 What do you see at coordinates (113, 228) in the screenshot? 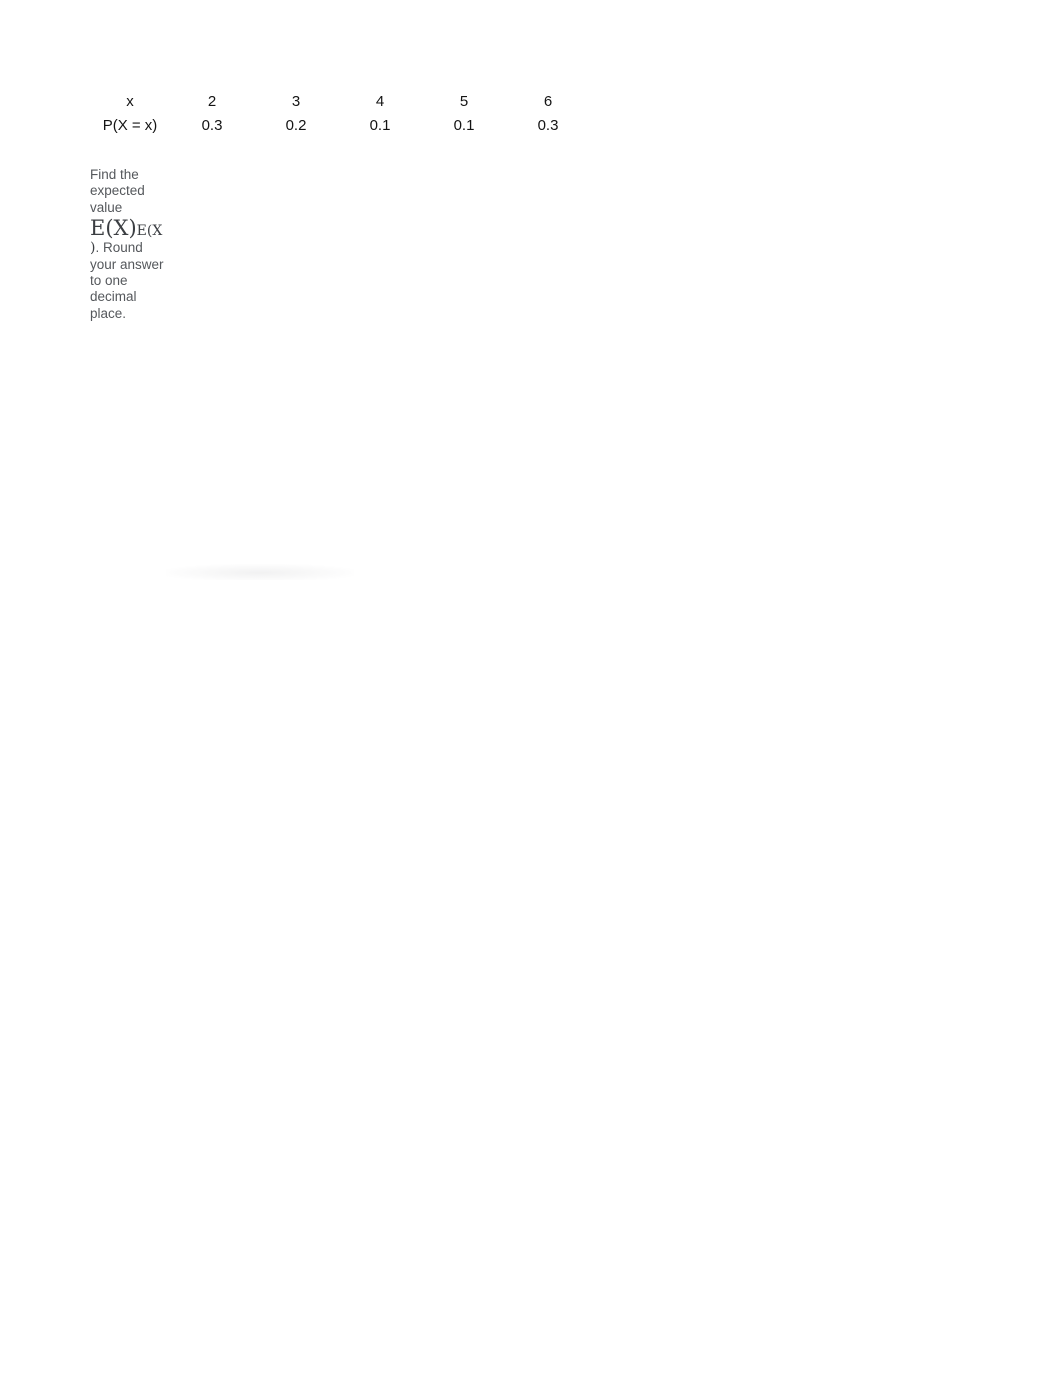
I see `math-expected-value-display: E(X)` at bounding box center [113, 228].